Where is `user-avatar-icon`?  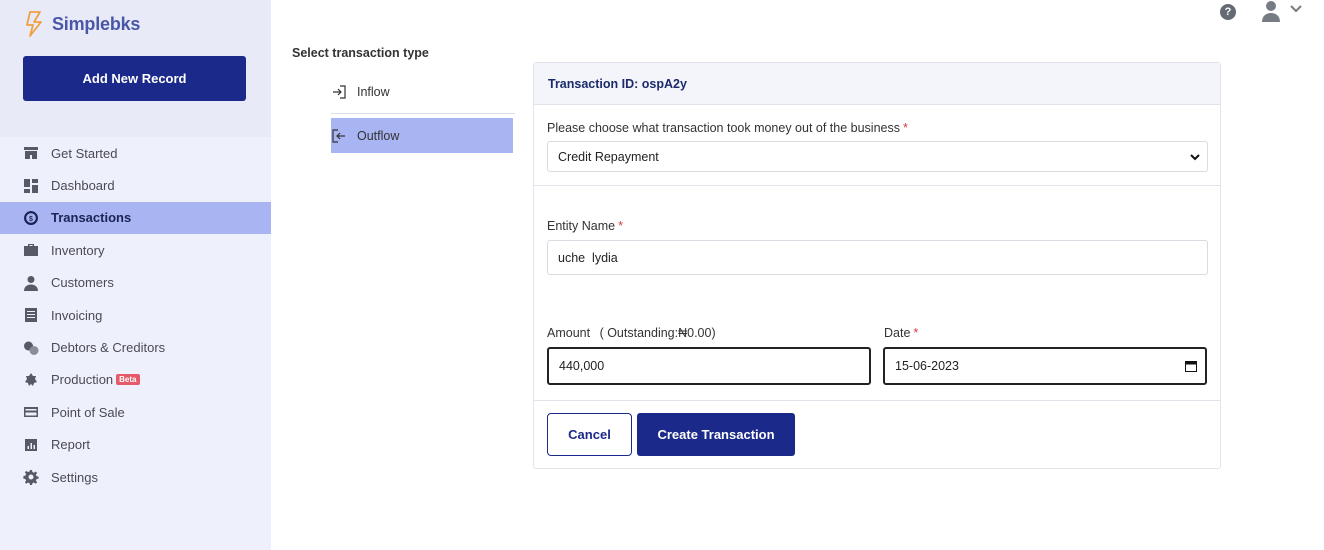
user-avatar-icon is located at coordinates (1271, 11).